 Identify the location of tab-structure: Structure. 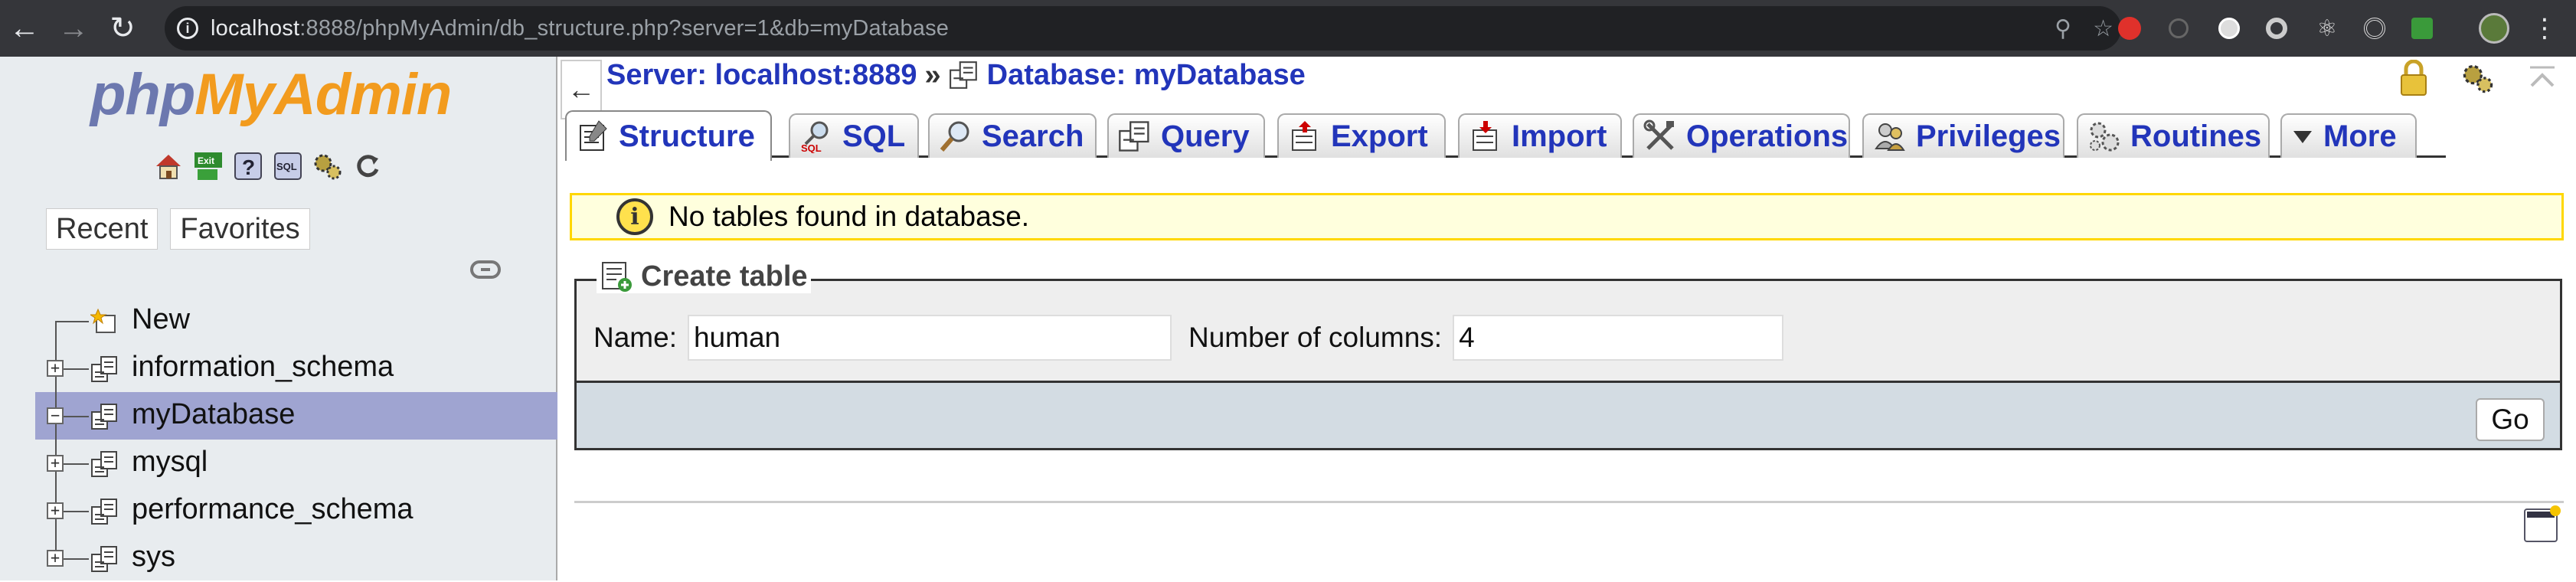
(668, 135).